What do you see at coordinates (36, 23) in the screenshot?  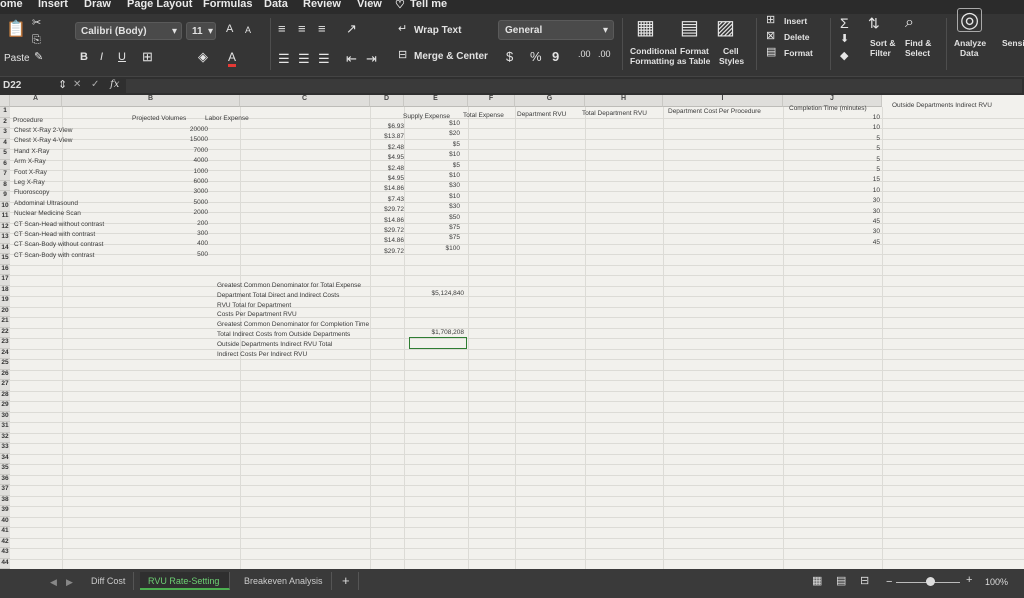 I see `cut-icon: ✂` at bounding box center [36, 23].